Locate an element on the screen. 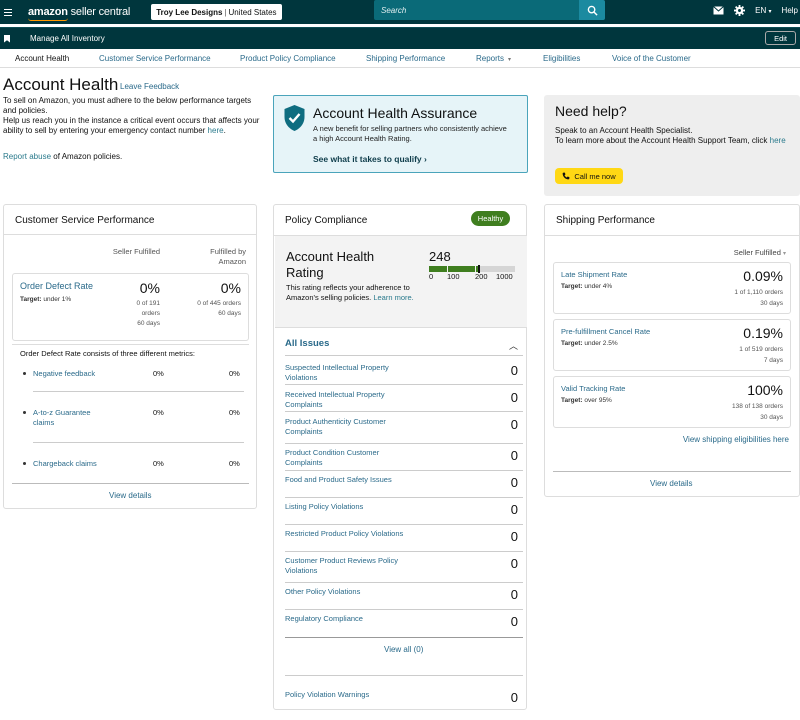  support-team-link: here is located at coordinates (778, 140).